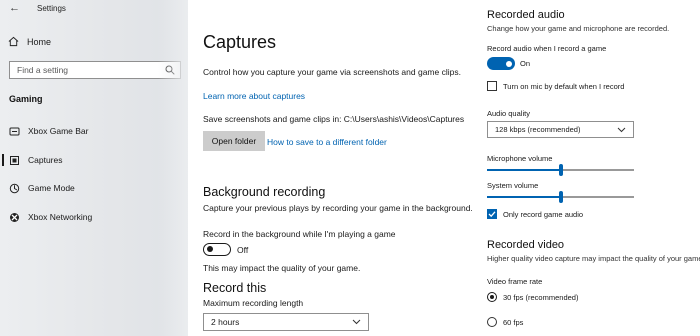 Image resolution: width=700 pixels, height=336 pixels. Describe the element at coordinates (60, 217) in the screenshot. I see `sidebar-item-label: Xbox Networking` at that location.